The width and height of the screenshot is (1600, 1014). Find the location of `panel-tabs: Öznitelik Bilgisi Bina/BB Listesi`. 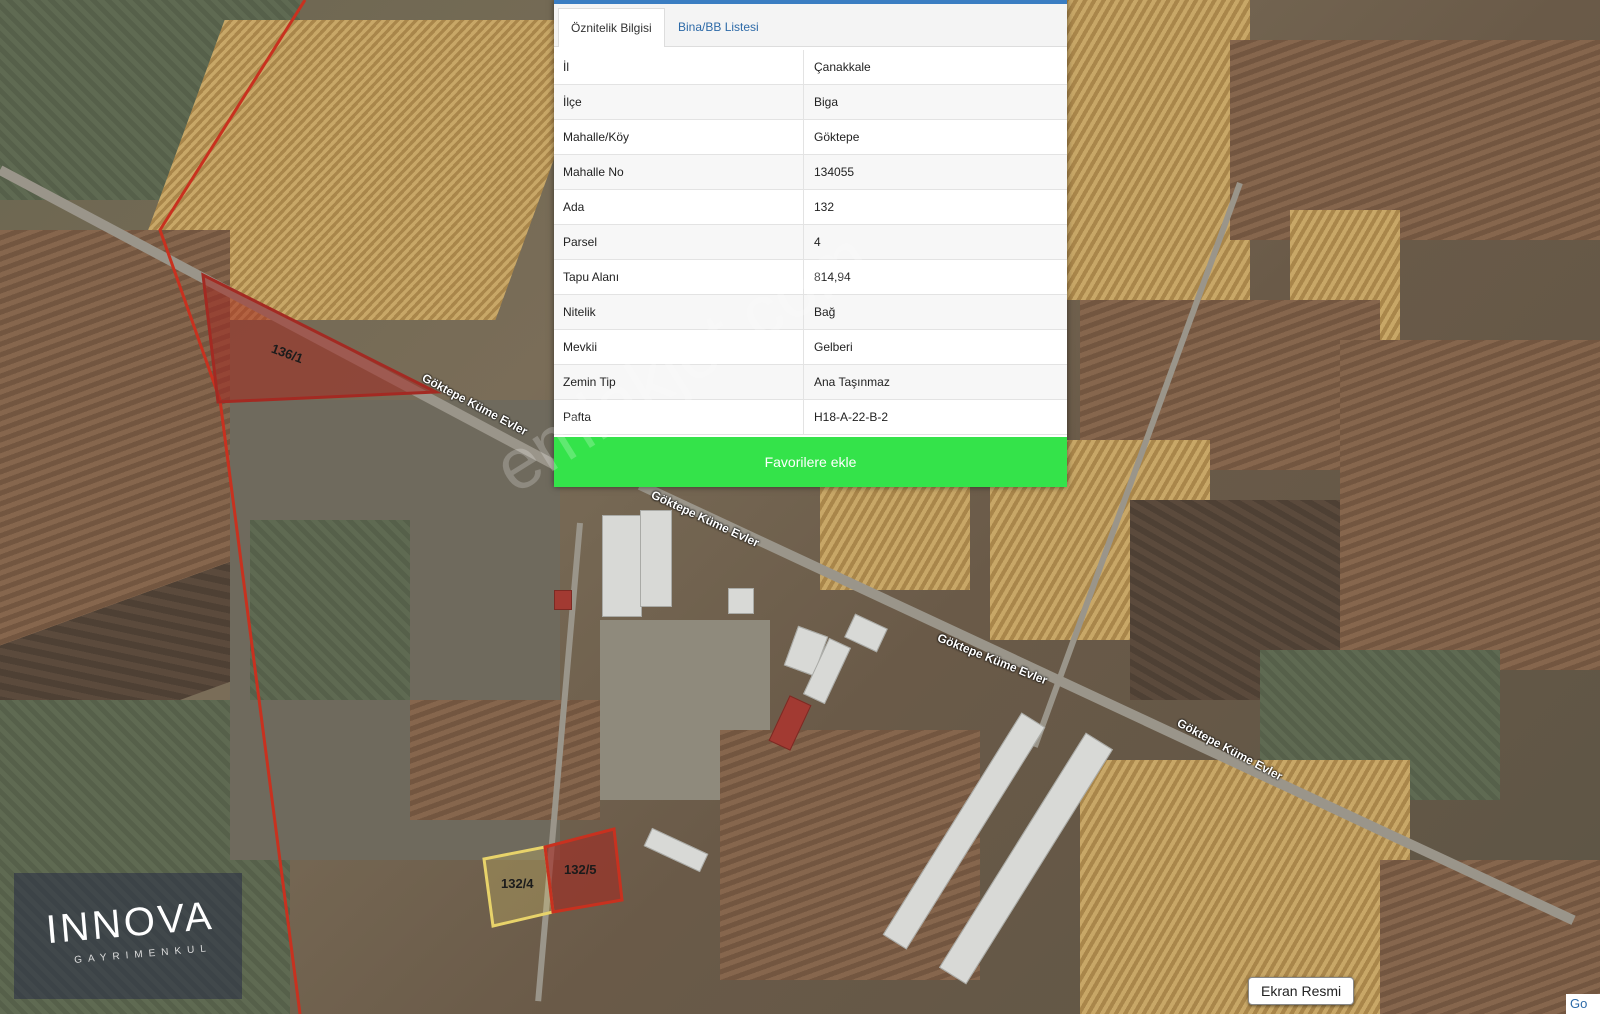

panel-tabs: Öznitelik Bilgisi Bina/BB Listesi is located at coordinates (810, 25).